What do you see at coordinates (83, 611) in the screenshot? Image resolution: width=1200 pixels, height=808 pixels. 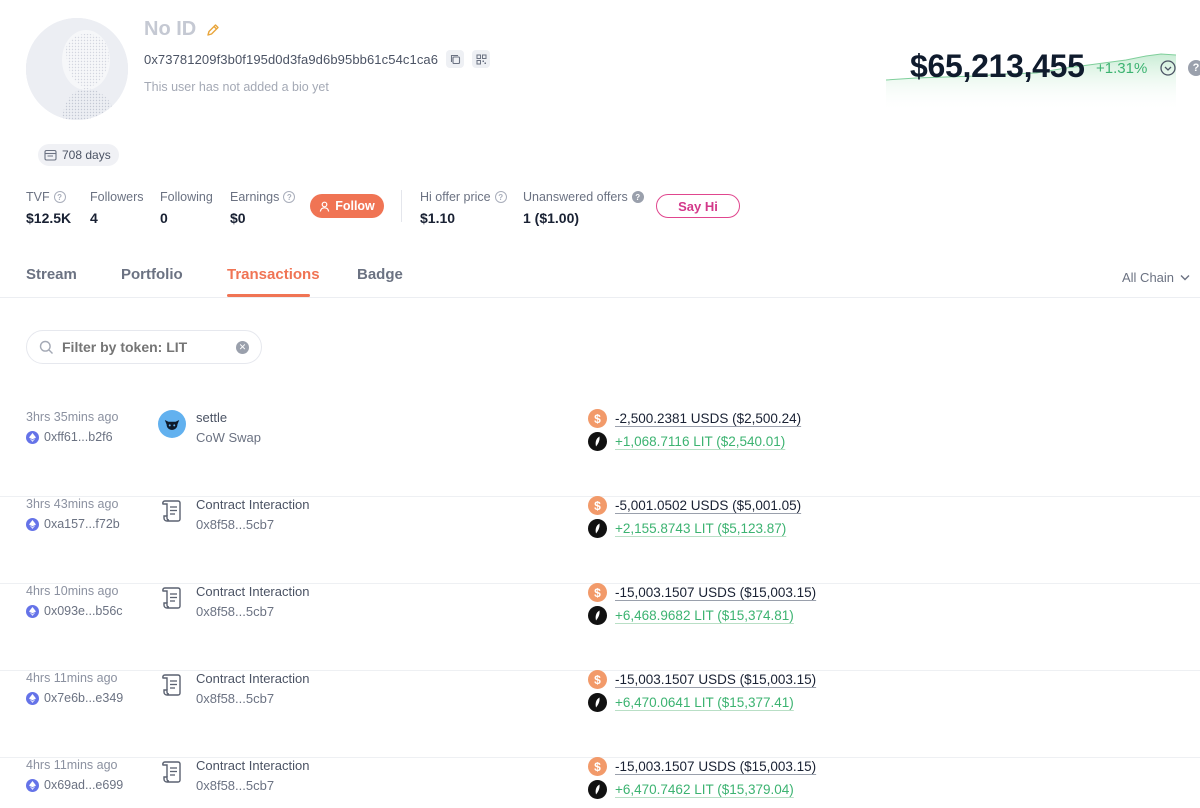 I see `transaction-hash-text: 0x093e...b56c` at bounding box center [83, 611].